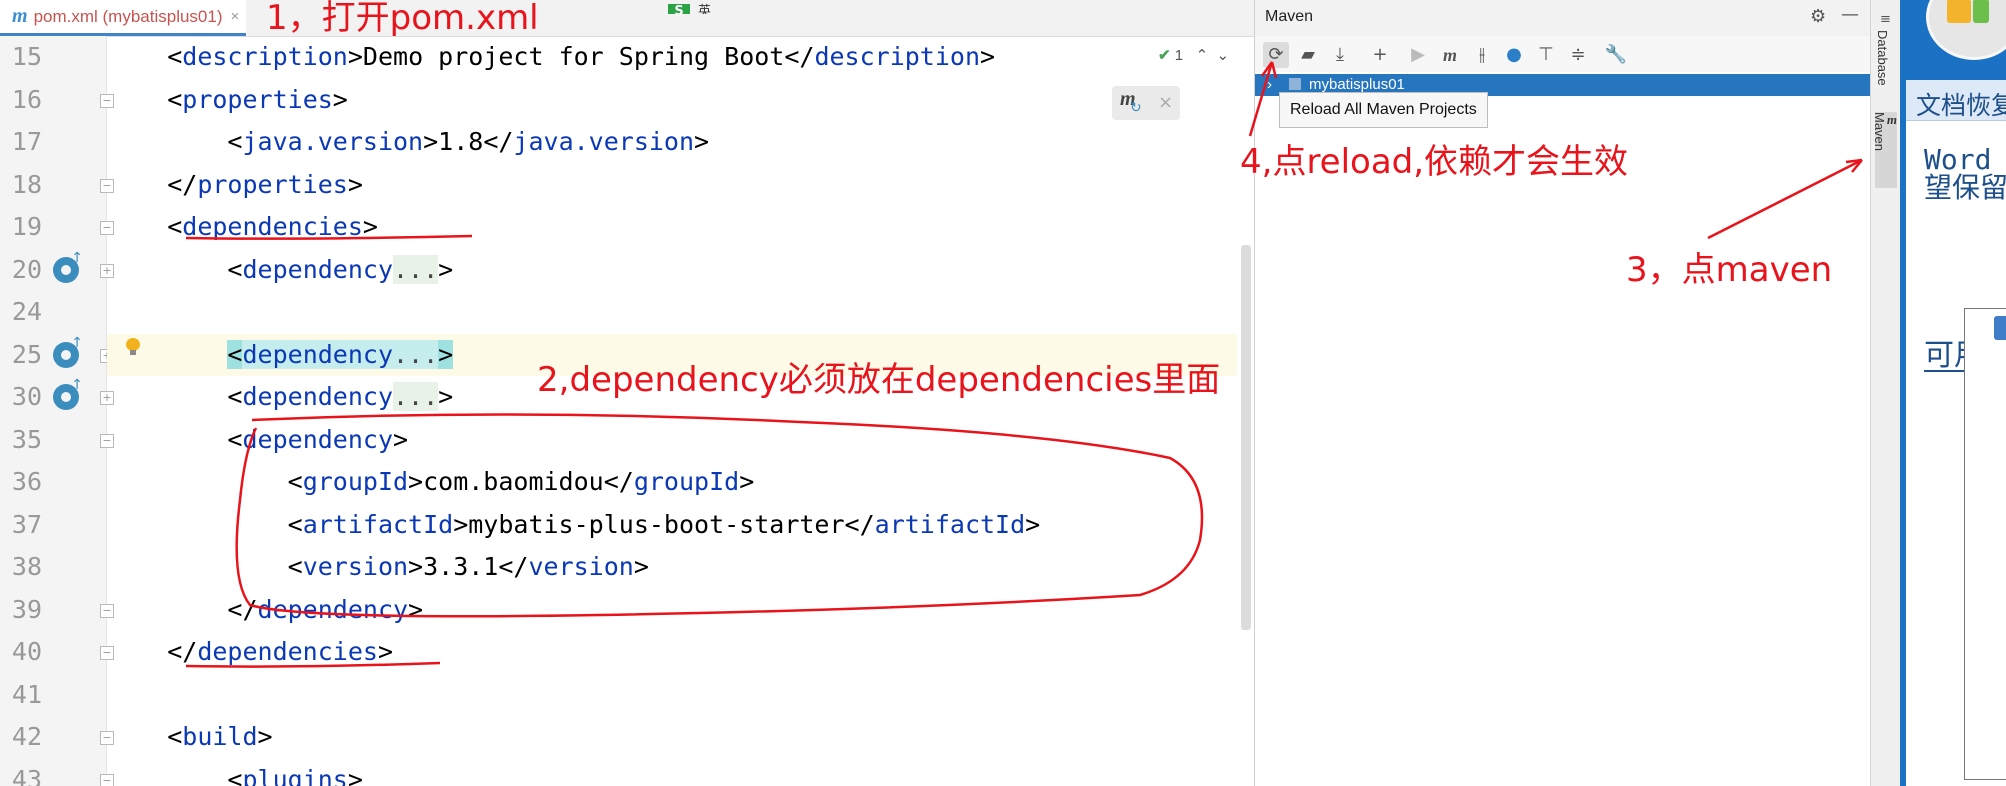  What do you see at coordinates (1965, 174) in the screenshot?
I see `panel-text: Word 望保留` at bounding box center [1965, 174].